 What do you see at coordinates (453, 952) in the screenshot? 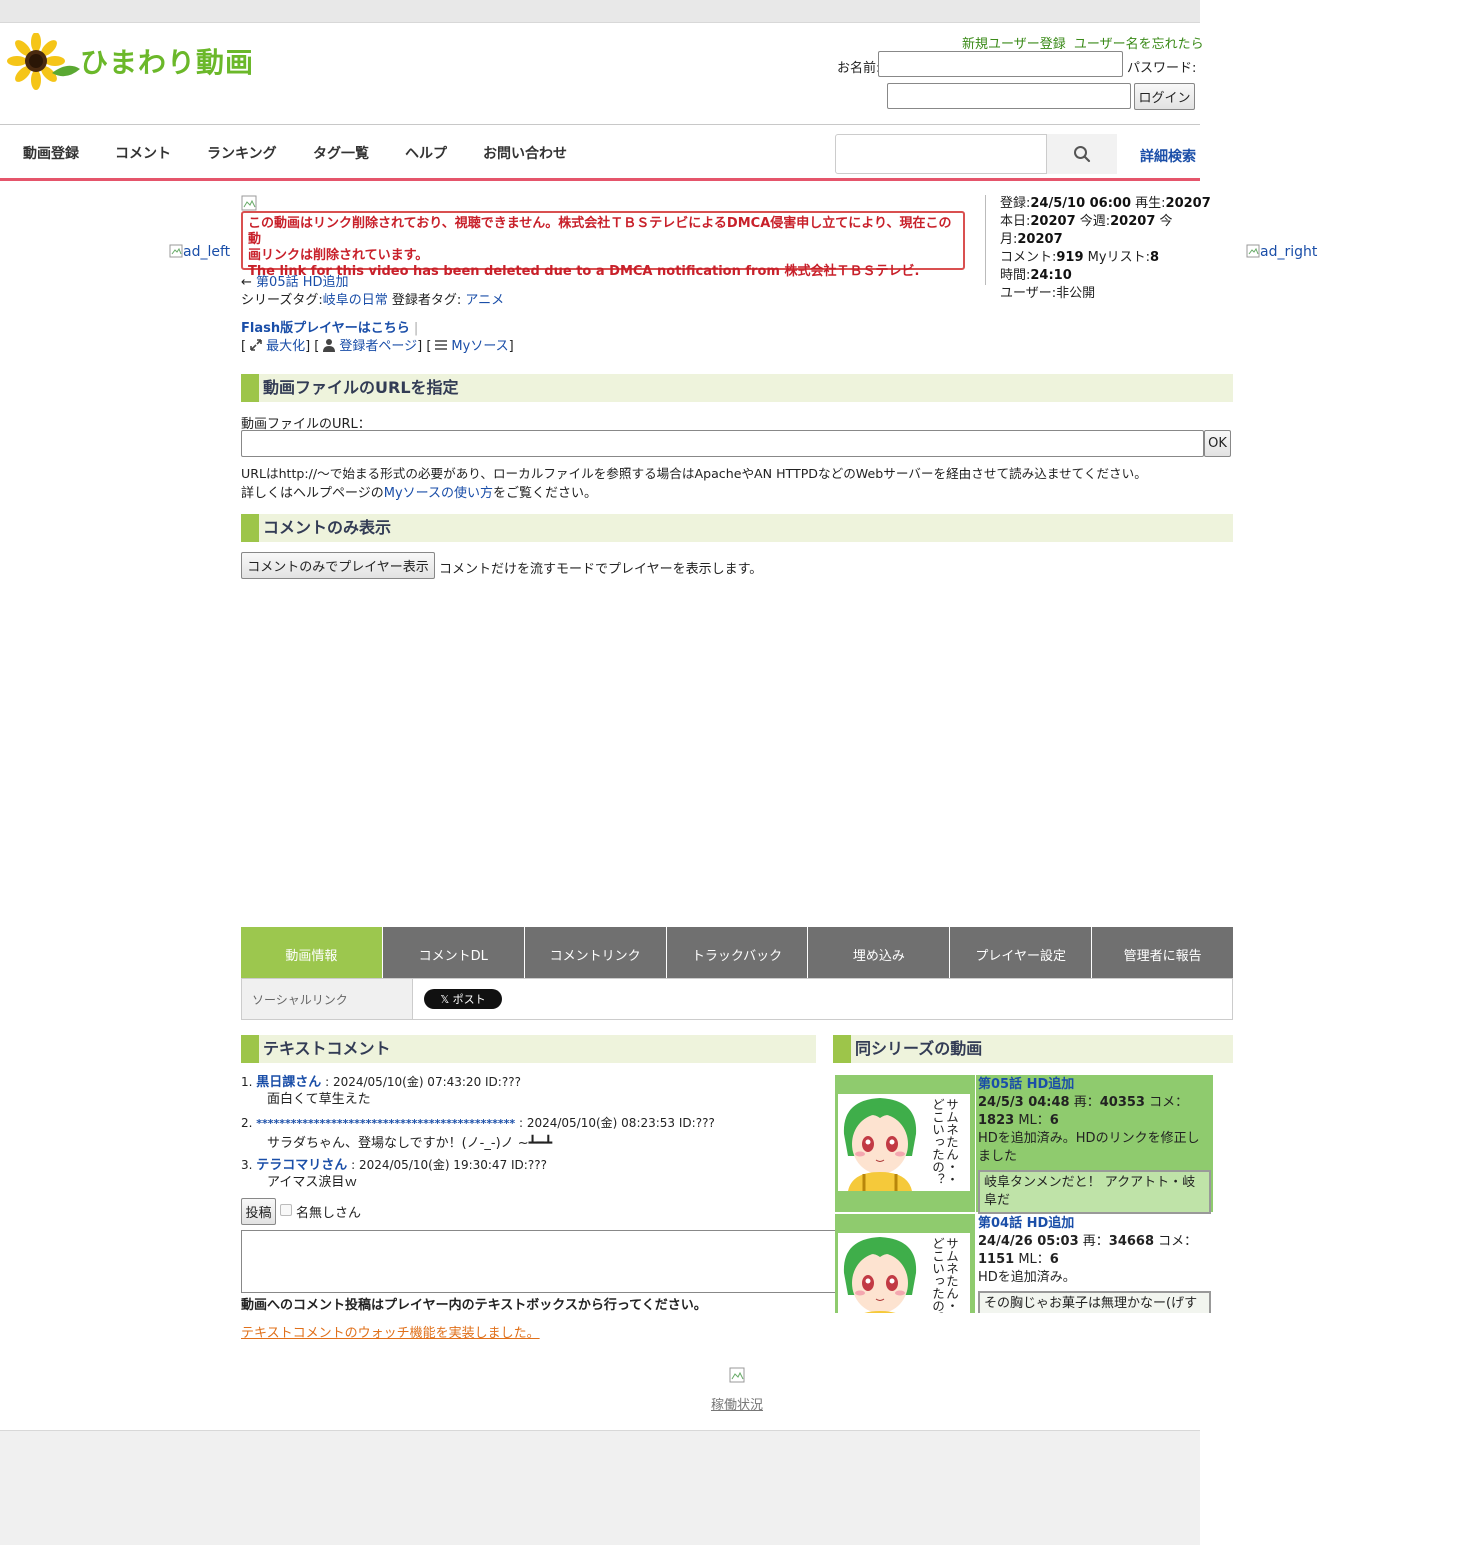
I see `tab-comment-dl: コメントDL` at bounding box center [453, 952].